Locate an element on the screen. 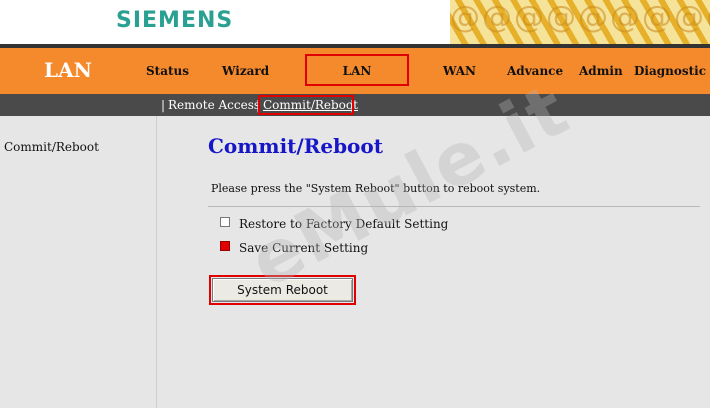  header: SIEMENS @@@@@@@@@ is located at coordinates (355, 22).